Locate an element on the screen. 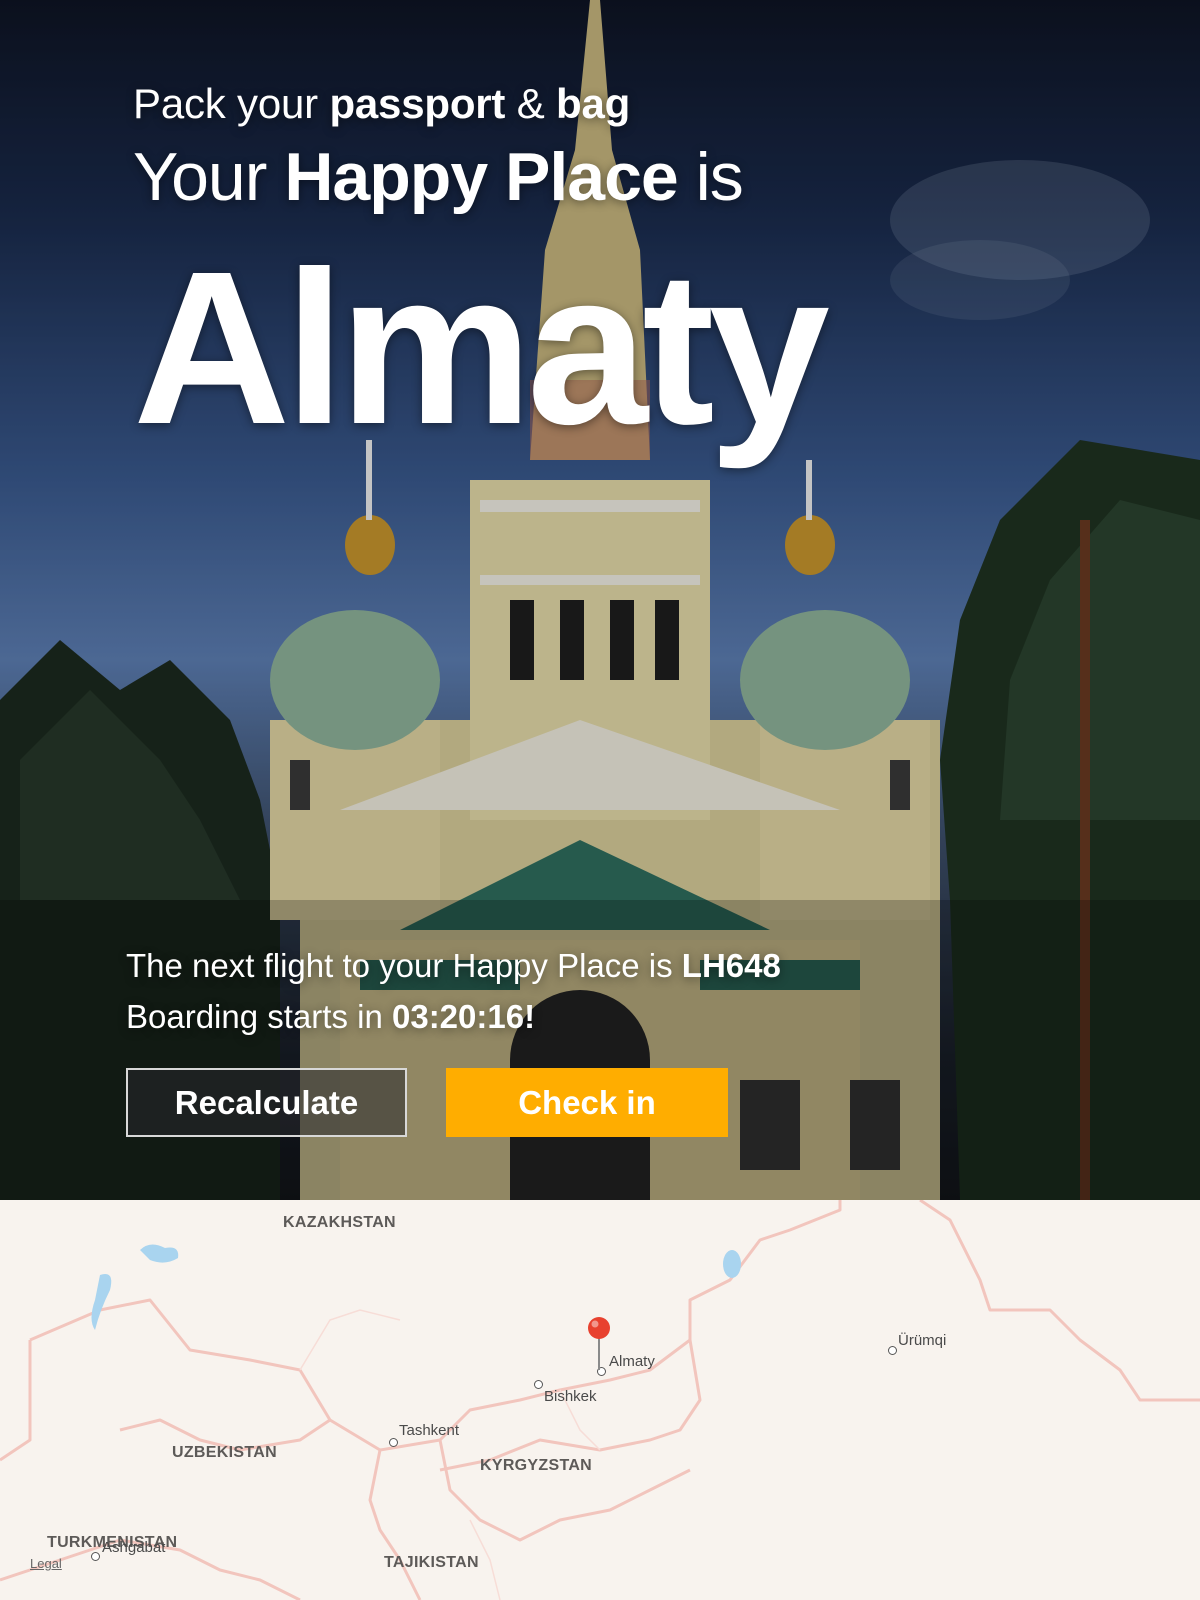 The width and height of the screenshot is (1200, 1600). city-dot-tashkent is located at coordinates (393, 1442).